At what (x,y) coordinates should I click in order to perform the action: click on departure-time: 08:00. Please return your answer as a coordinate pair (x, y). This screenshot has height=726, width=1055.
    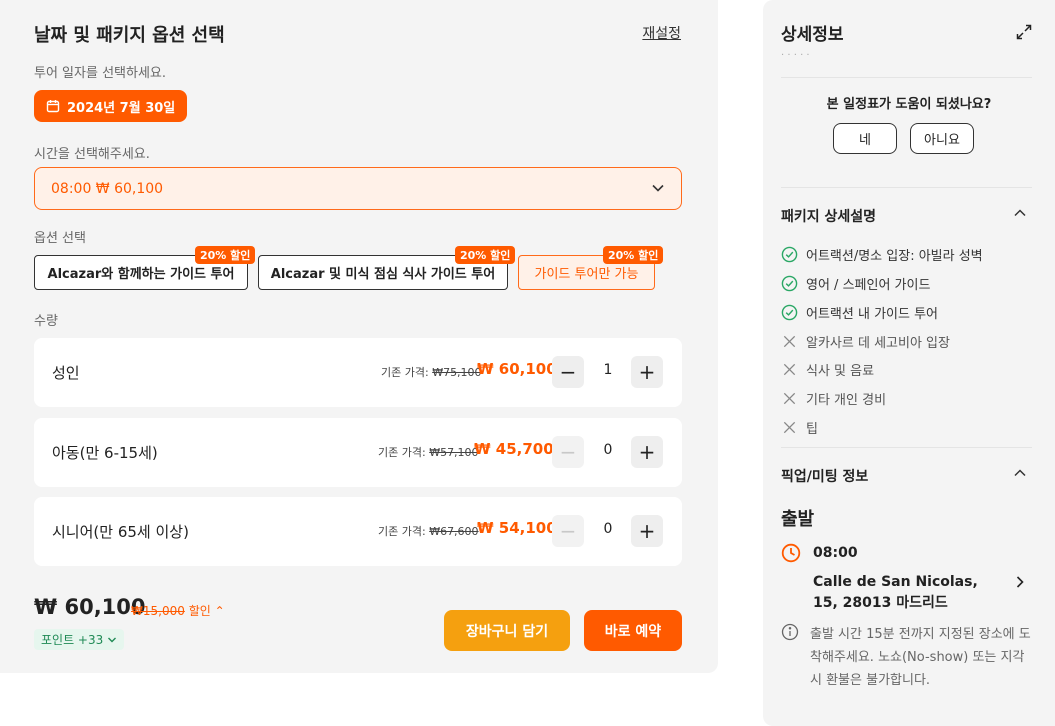
    Looking at the image, I should click on (835, 553).